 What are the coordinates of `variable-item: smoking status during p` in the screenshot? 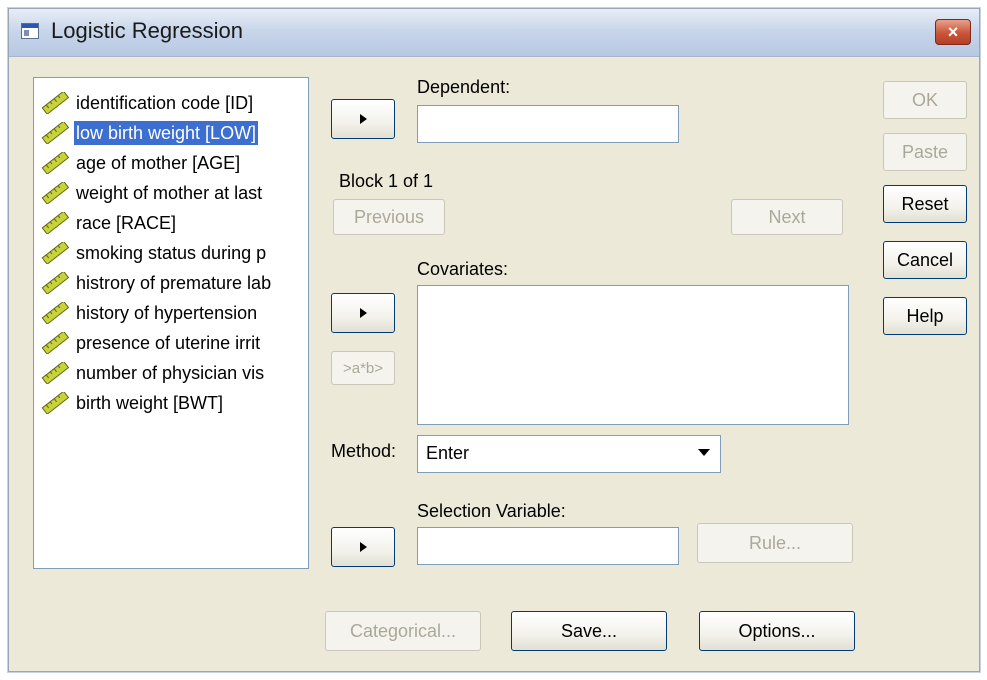 It's located at (171, 253).